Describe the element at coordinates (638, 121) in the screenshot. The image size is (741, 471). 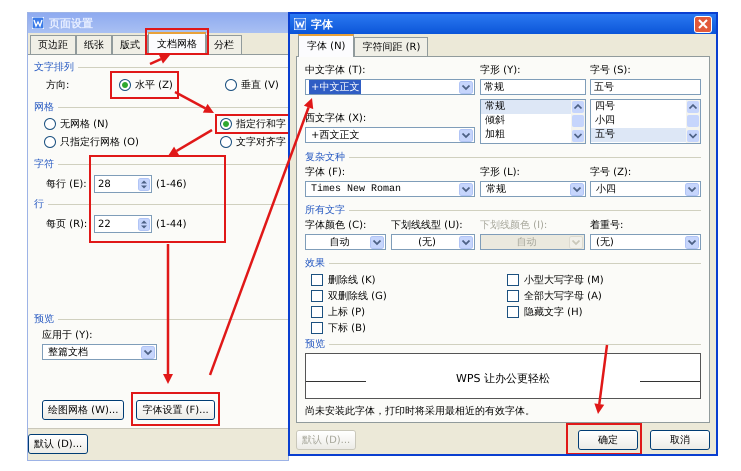
I see `list-item: 小四` at that location.